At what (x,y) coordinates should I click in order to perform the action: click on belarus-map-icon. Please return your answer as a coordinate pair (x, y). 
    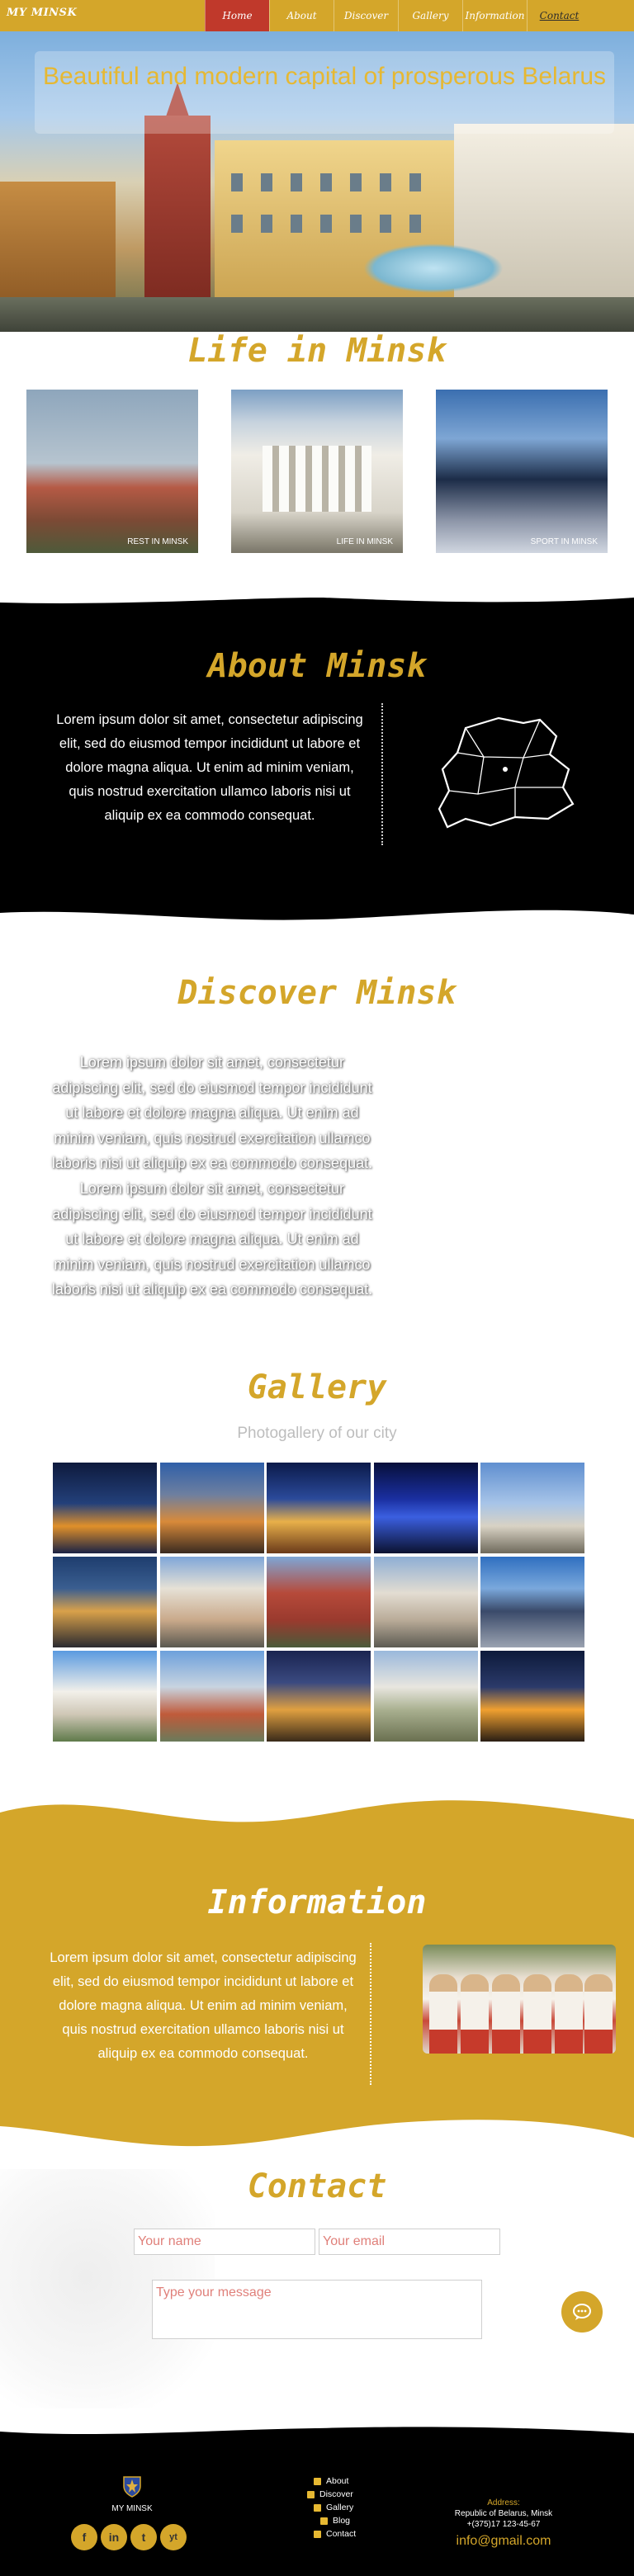
    Looking at the image, I should click on (506, 772).